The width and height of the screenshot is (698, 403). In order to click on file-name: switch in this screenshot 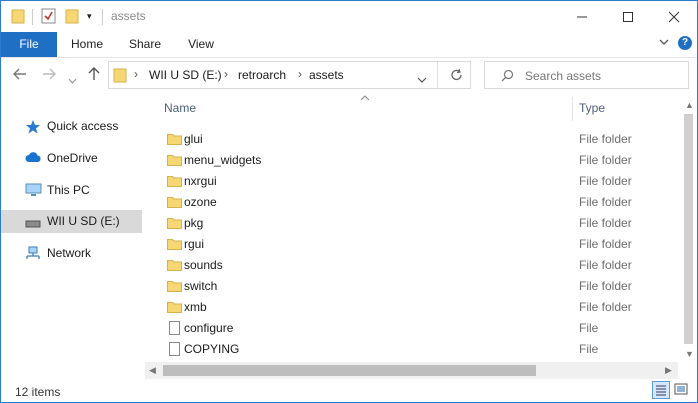, I will do `click(201, 286)`.